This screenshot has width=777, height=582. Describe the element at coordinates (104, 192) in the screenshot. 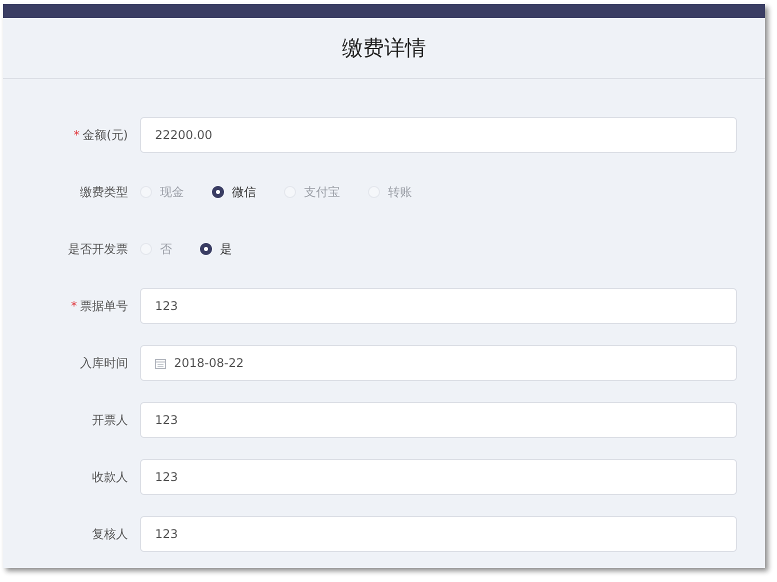

I see `field-label: 缴费类型` at that location.